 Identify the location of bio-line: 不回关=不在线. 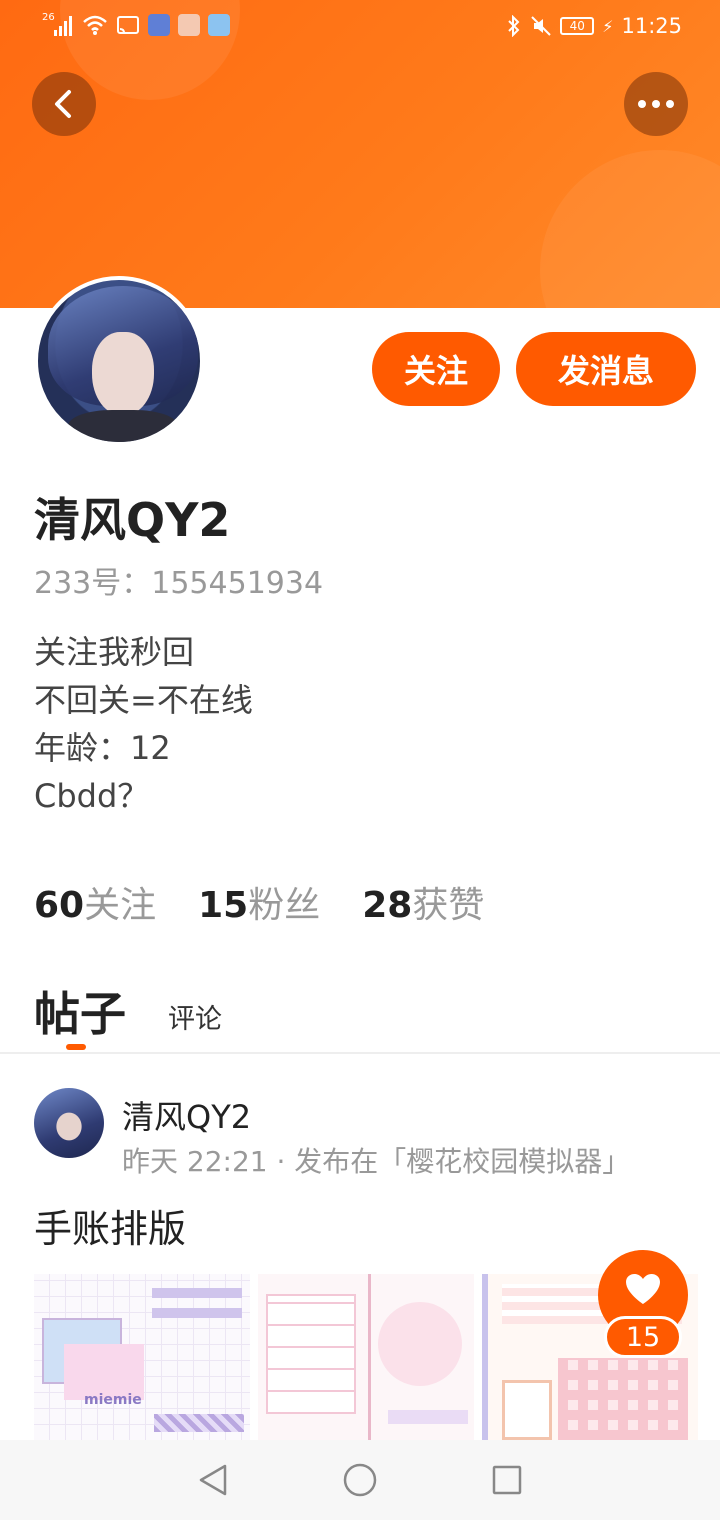
(143, 700).